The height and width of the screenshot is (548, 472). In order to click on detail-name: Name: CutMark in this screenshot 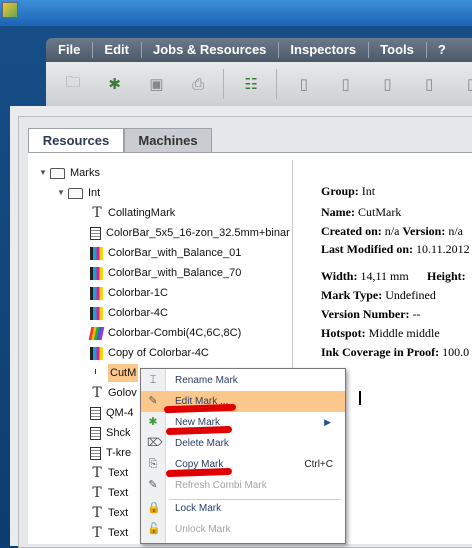, I will do `click(361, 212)`.